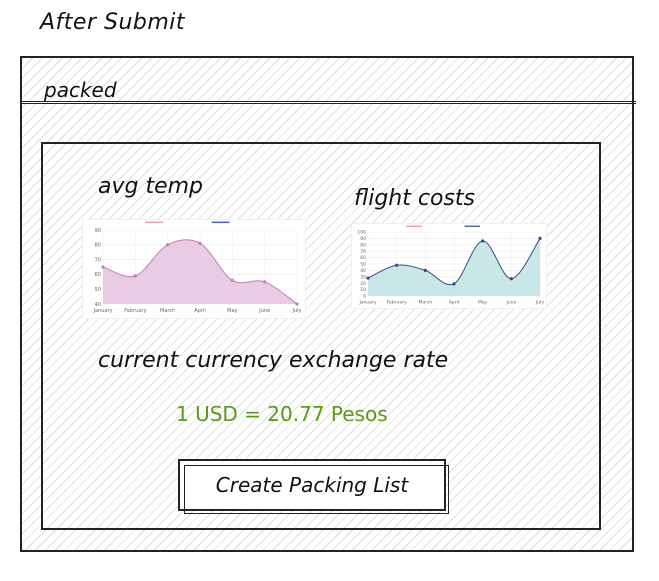 This screenshot has height=581, width=659. What do you see at coordinates (273, 360) in the screenshot?
I see `exchange-heading: current currency exchange rate` at bounding box center [273, 360].